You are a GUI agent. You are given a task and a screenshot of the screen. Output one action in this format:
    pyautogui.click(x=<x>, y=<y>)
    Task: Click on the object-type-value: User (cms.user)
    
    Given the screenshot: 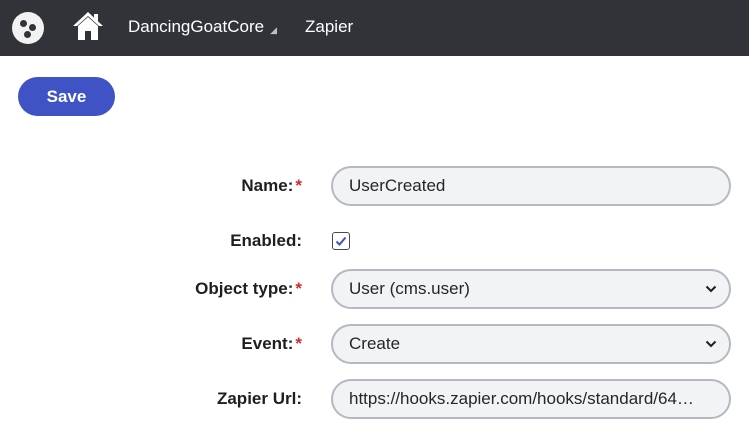 What is the action you would take?
    pyautogui.click(x=409, y=288)
    